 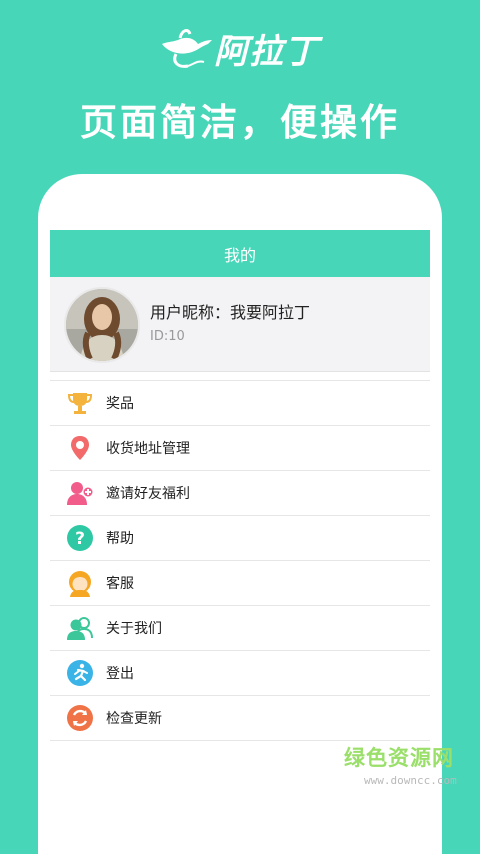 What do you see at coordinates (120, 539) in the screenshot?
I see `menu-label-help: 帮助` at bounding box center [120, 539].